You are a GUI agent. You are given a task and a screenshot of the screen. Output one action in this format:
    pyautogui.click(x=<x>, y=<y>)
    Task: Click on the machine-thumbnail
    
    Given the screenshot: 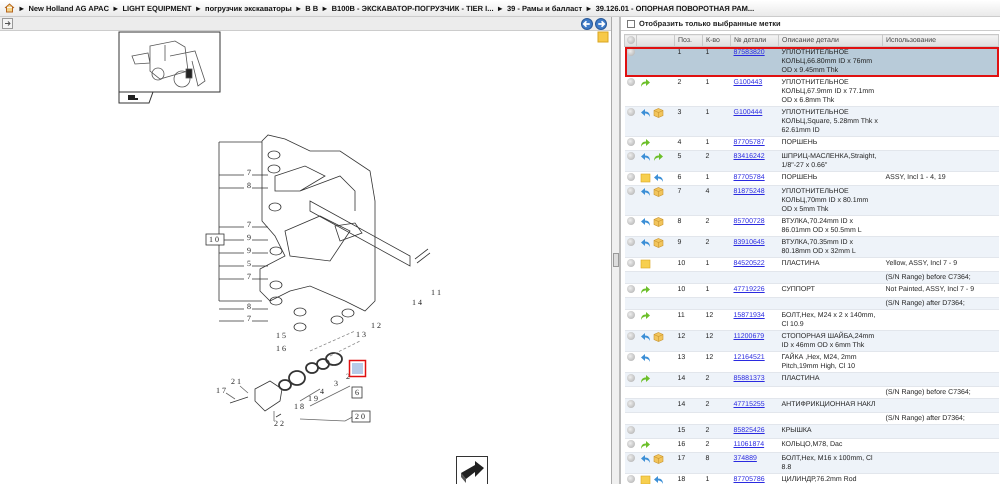 What is the action you would take?
    pyautogui.click(x=169, y=68)
    